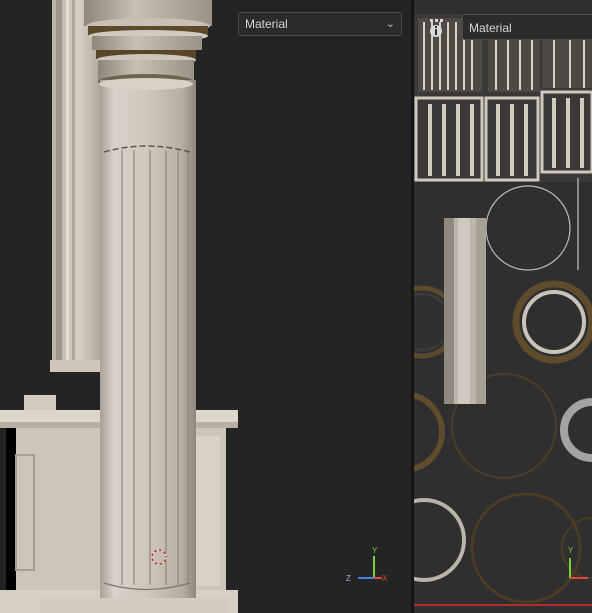 The height and width of the screenshot is (613, 592). What do you see at coordinates (375, 550) in the screenshot?
I see `axis-y-label: Y` at bounding box center [375, 550].